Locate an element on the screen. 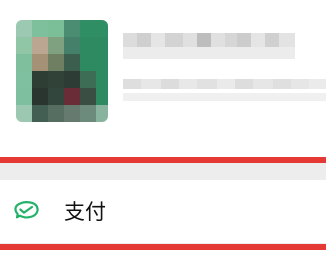 The image size is (326, 255). wechat-pay-icon is located at coordinates (26, 211).